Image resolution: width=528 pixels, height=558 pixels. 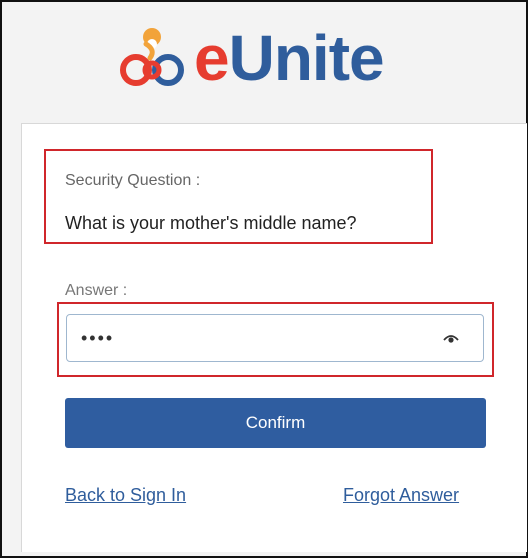 I want to click on brand-wordmark-prefix: e, so click(x=212, y=58).